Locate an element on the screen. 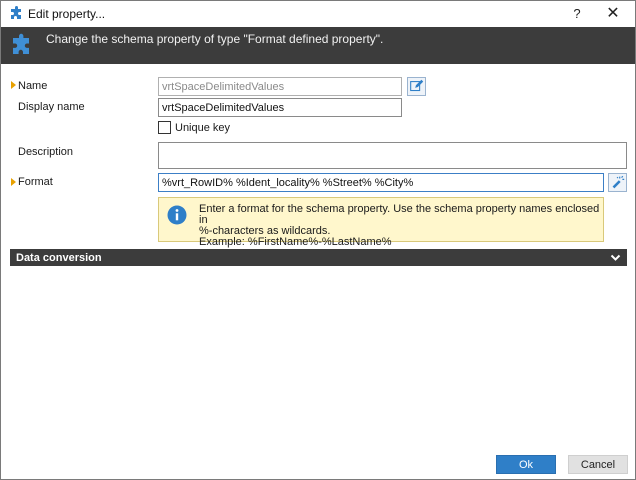 This screenshot has height=480, width=636. cancel-button: Cancel is located at coordinates (598, 464).